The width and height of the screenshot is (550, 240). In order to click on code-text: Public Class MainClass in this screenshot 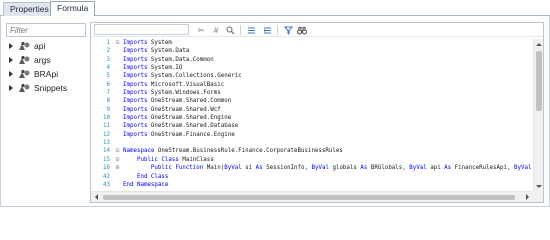, I will do `click(168, 160)`.